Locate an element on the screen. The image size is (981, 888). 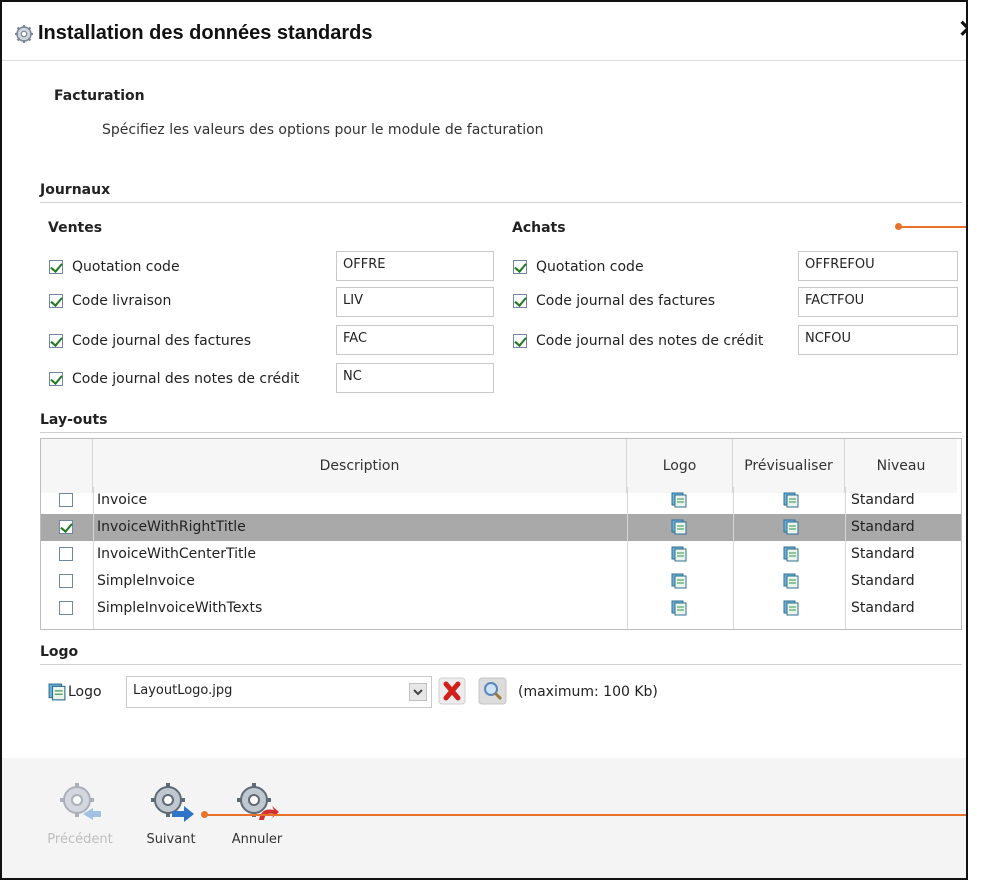
red-x-icon is located at coordinates (452, 691).